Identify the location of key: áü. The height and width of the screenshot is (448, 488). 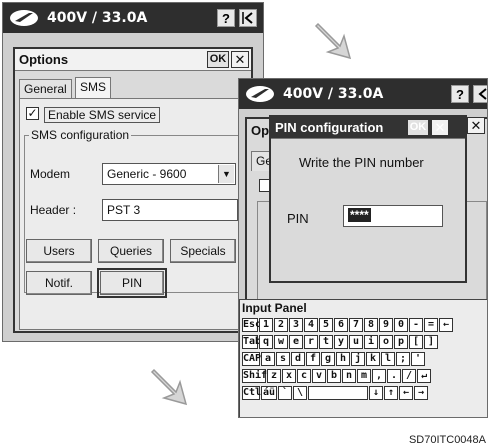
(269, 393).